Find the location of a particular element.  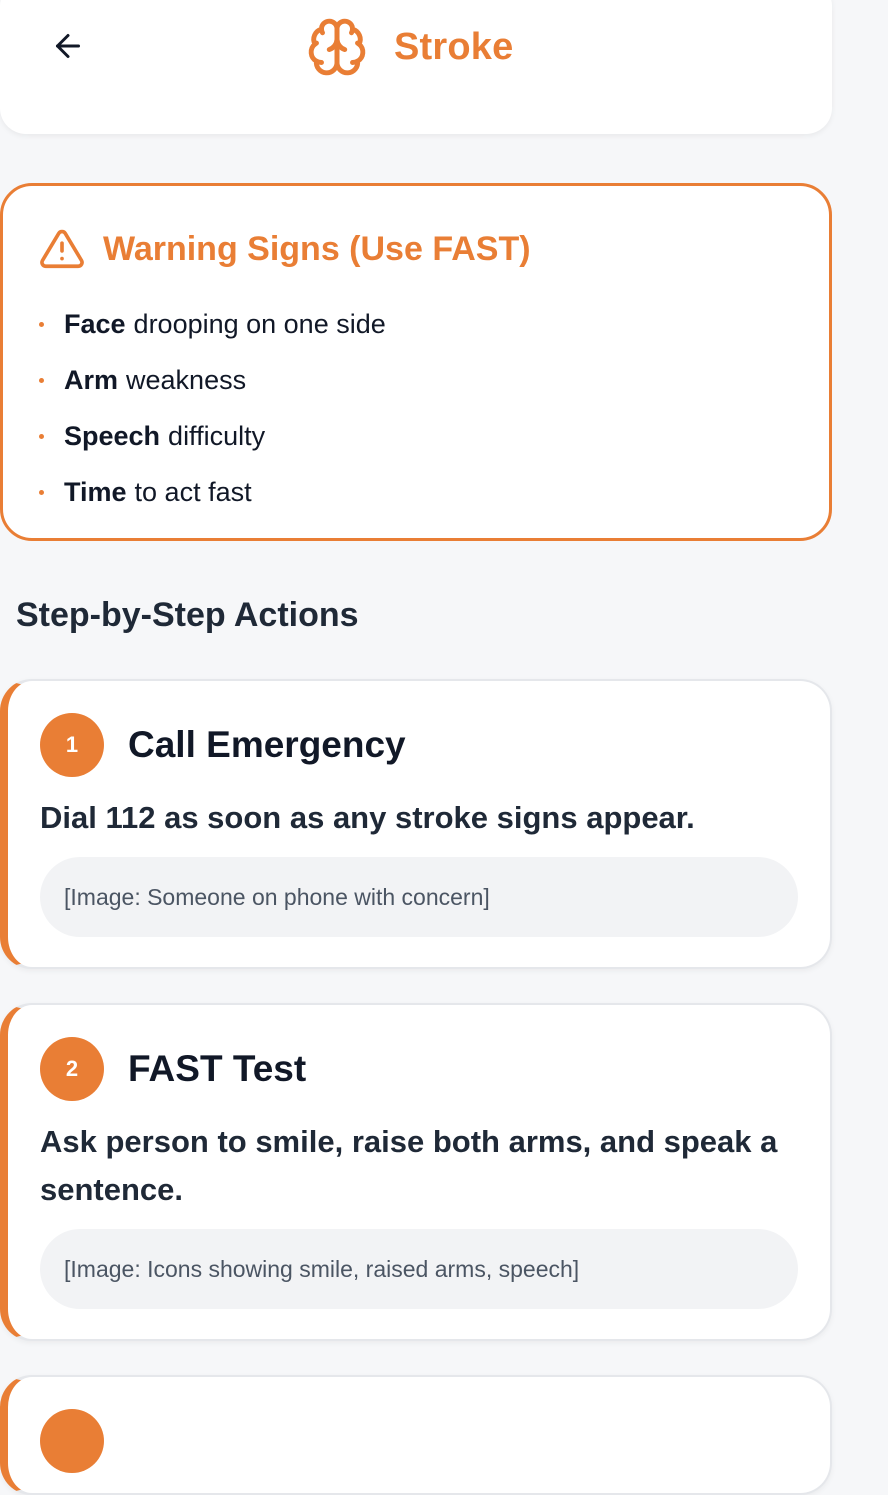

step-header is located at coordinates (72, 1441).